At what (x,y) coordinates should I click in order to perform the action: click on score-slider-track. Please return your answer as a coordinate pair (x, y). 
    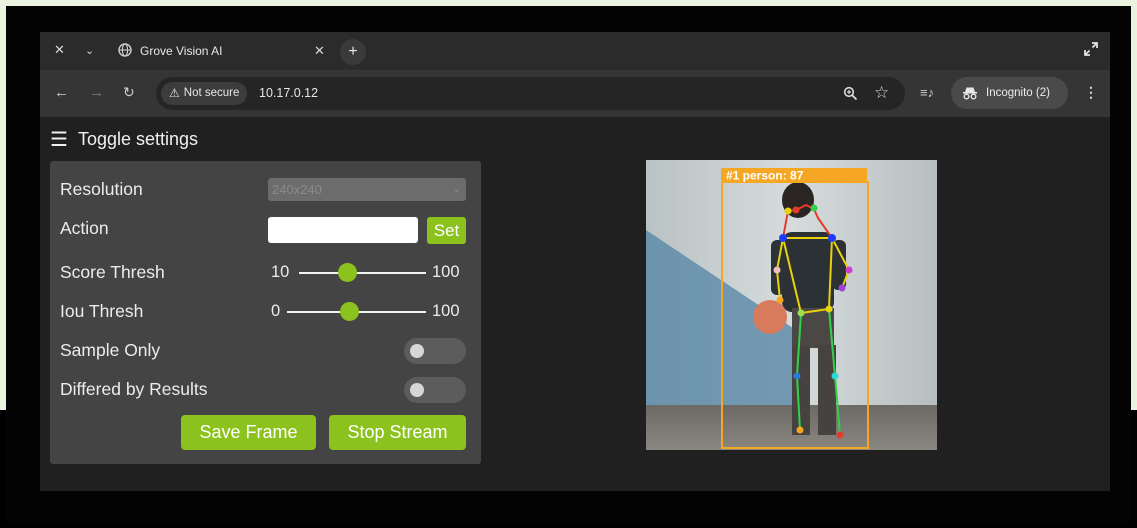
    Looking at the image, I should click on (362, 273).